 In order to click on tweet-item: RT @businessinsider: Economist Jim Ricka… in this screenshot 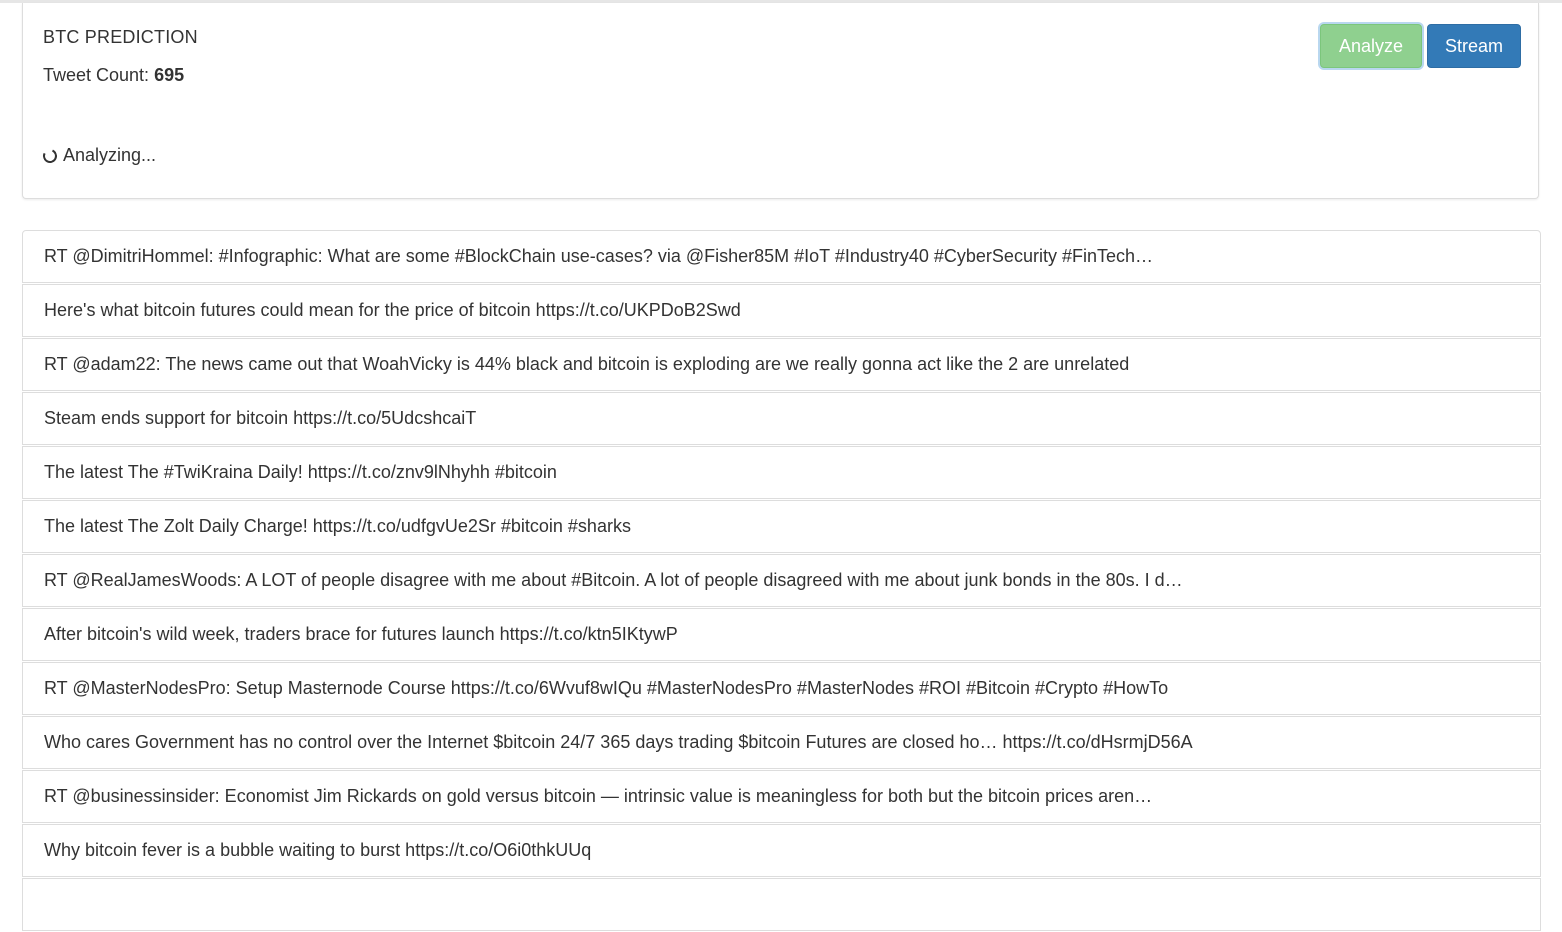, I will do `click(781, 796)`.